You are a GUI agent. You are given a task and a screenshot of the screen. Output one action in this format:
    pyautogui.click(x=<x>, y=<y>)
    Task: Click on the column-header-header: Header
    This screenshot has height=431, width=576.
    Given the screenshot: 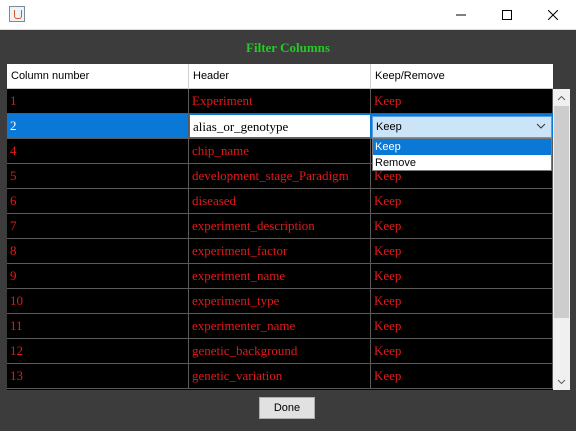 What is the action you would take?
    pyautogui.click(x=280, y=76)
    